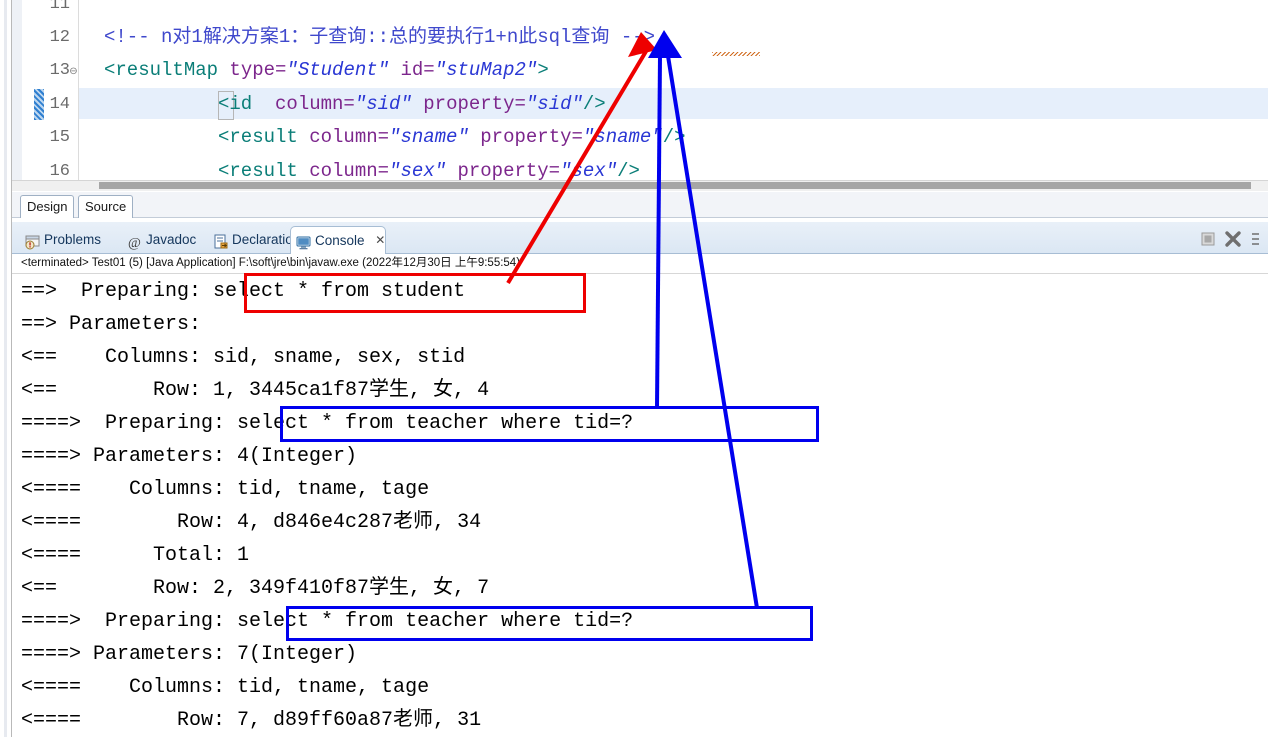 The height and width of the screenshot is (741, 1268). Describe the element at coordinates (1256, 241) in the screenshot. I see `view-menu-icon` at that location.